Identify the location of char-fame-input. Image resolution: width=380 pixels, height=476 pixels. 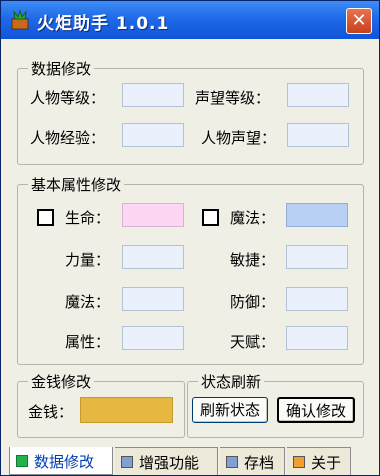
(318, 135).